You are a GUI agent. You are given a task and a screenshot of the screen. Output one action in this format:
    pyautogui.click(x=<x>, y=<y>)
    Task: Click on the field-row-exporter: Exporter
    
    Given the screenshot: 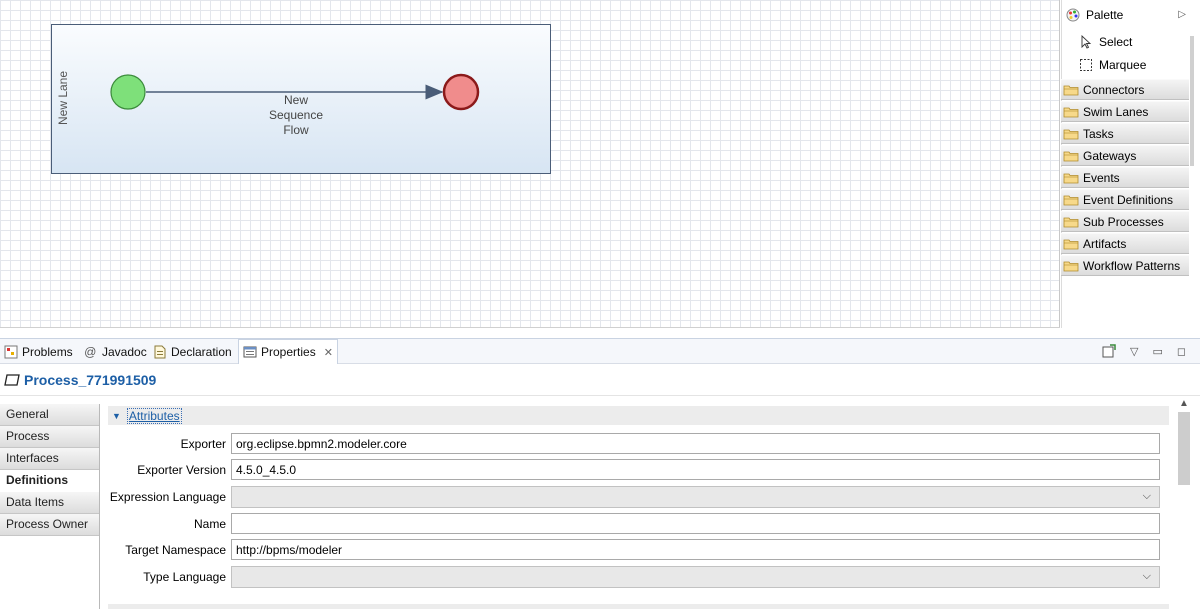 What is the action you would take?
    pyautogui.click(x=634, y=444)
    